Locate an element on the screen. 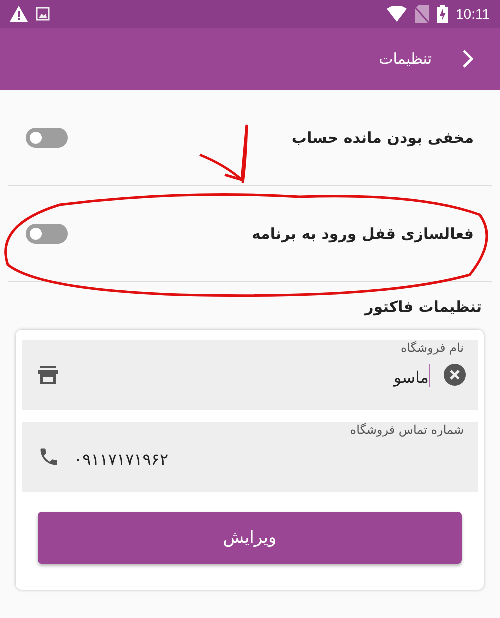  field-label: شماره تماس فروشگاه is located at coordinates (407, 430).